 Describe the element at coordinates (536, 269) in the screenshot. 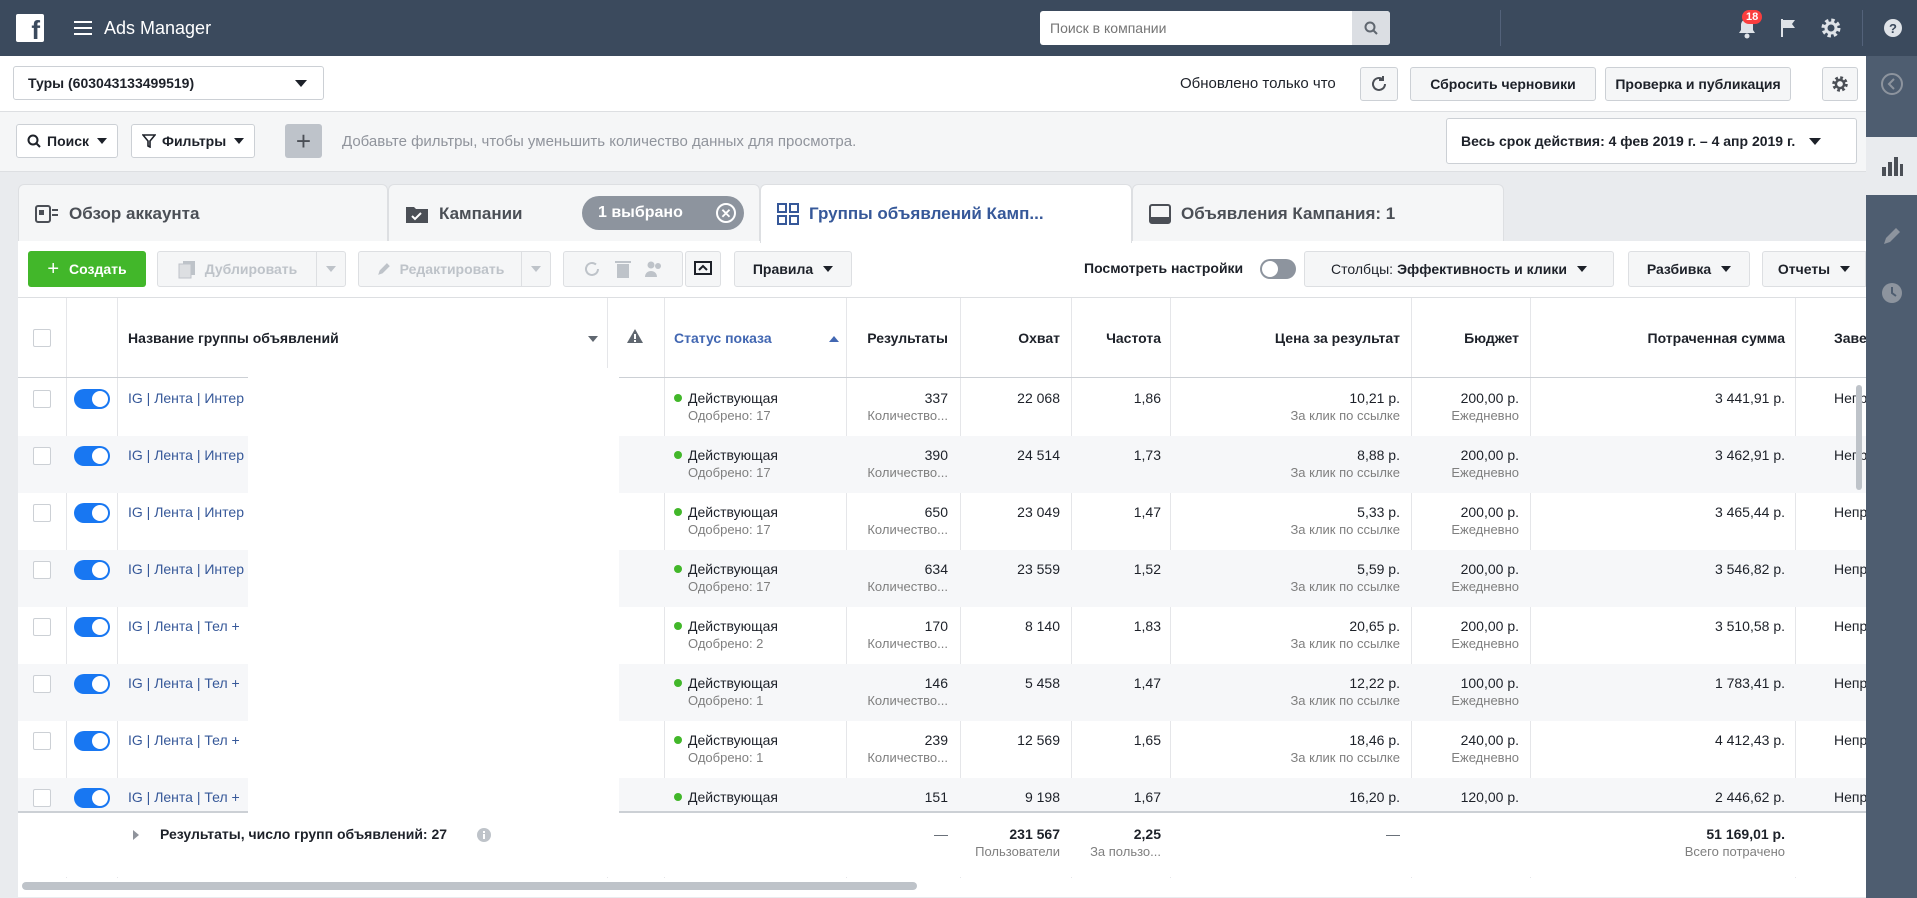

I see `edit-dropdown` at that location.